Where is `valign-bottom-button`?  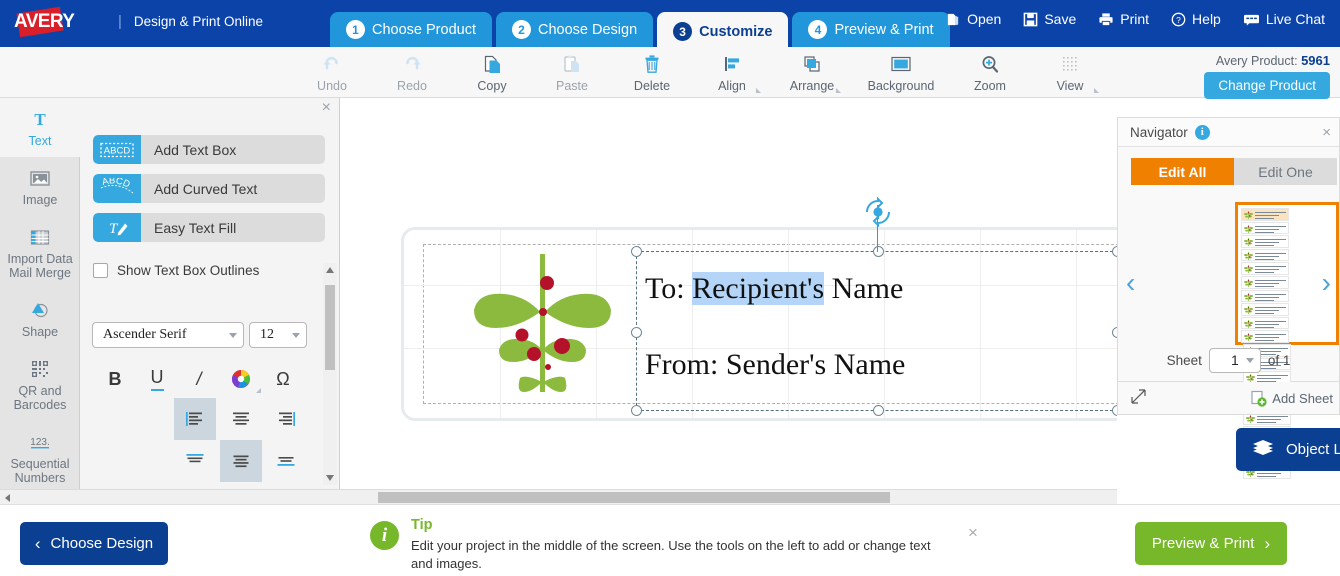
valign-bottom-button is located at coordinates (286, 461).